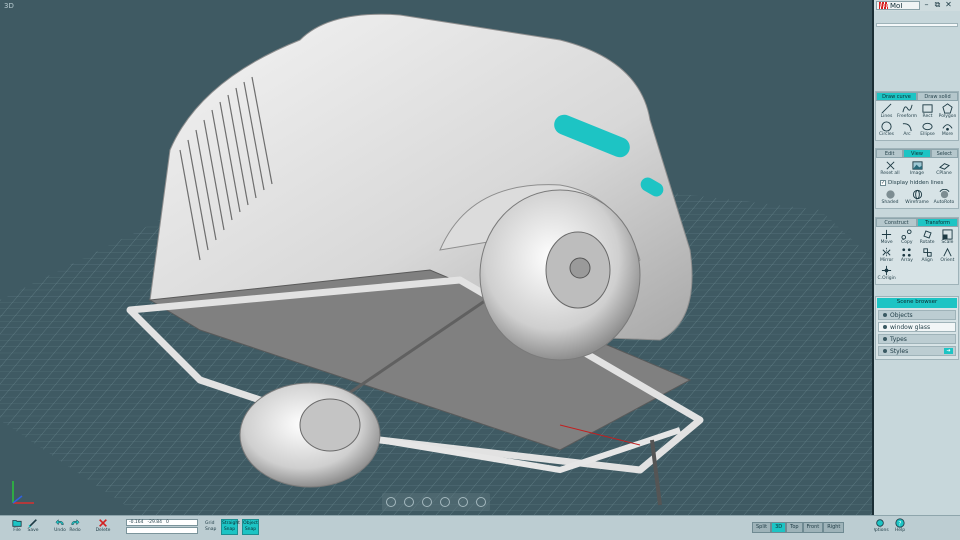  What do you see at coordinates (885, 327) in the screenshot?
I see `eye-icon` at bounding box center [885, 327].